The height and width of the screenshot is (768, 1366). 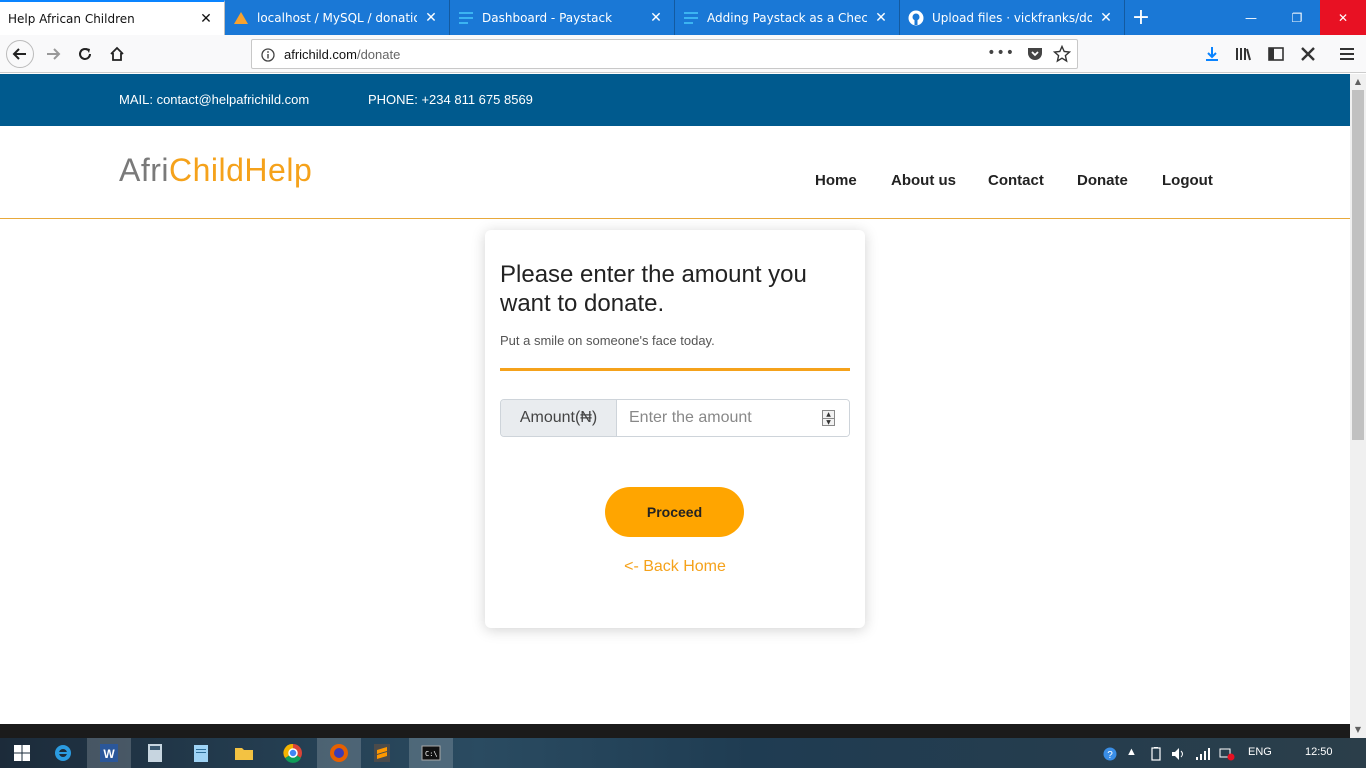 I want to click on contact-mail: MAIL: contact@helpafrichild.com, so click(x=214, y=99).